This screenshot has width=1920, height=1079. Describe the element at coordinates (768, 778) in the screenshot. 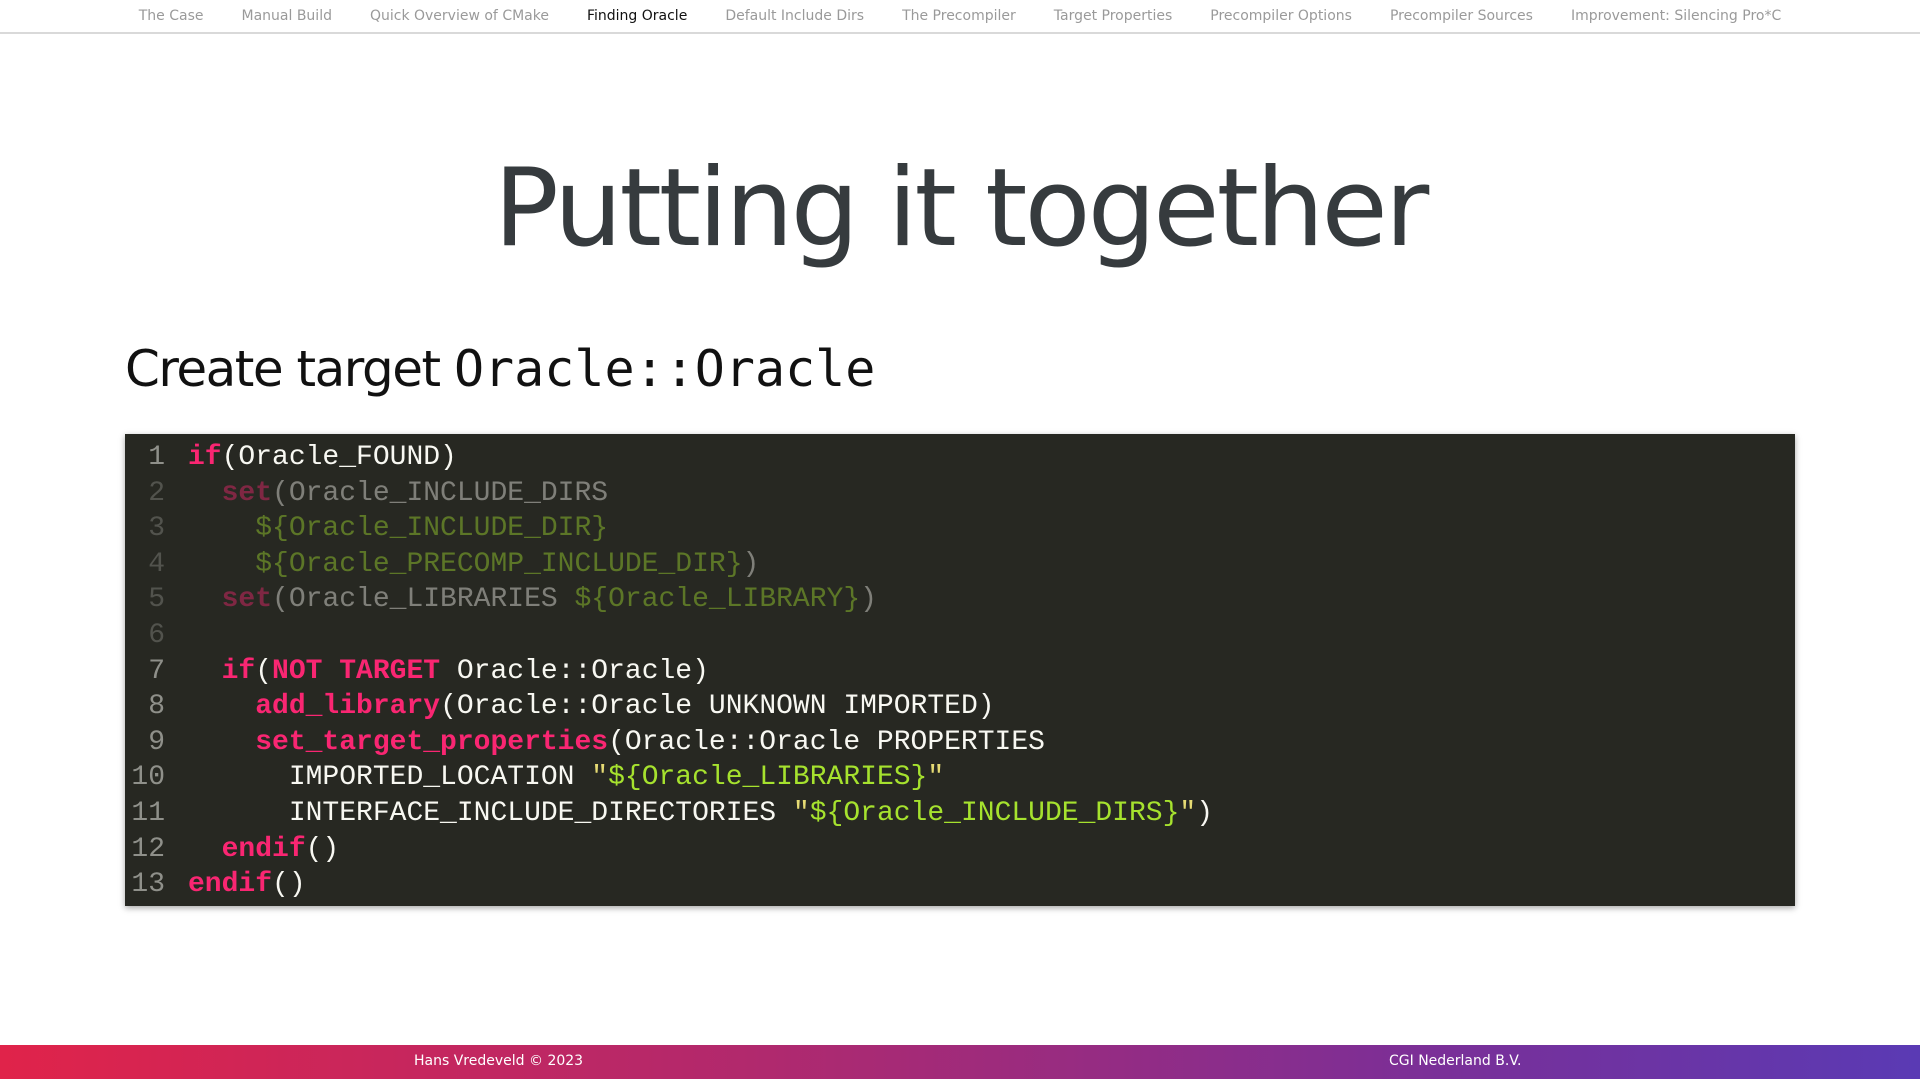

I see `code-variable: ${Oracle_LIBRARIES}` at that location.